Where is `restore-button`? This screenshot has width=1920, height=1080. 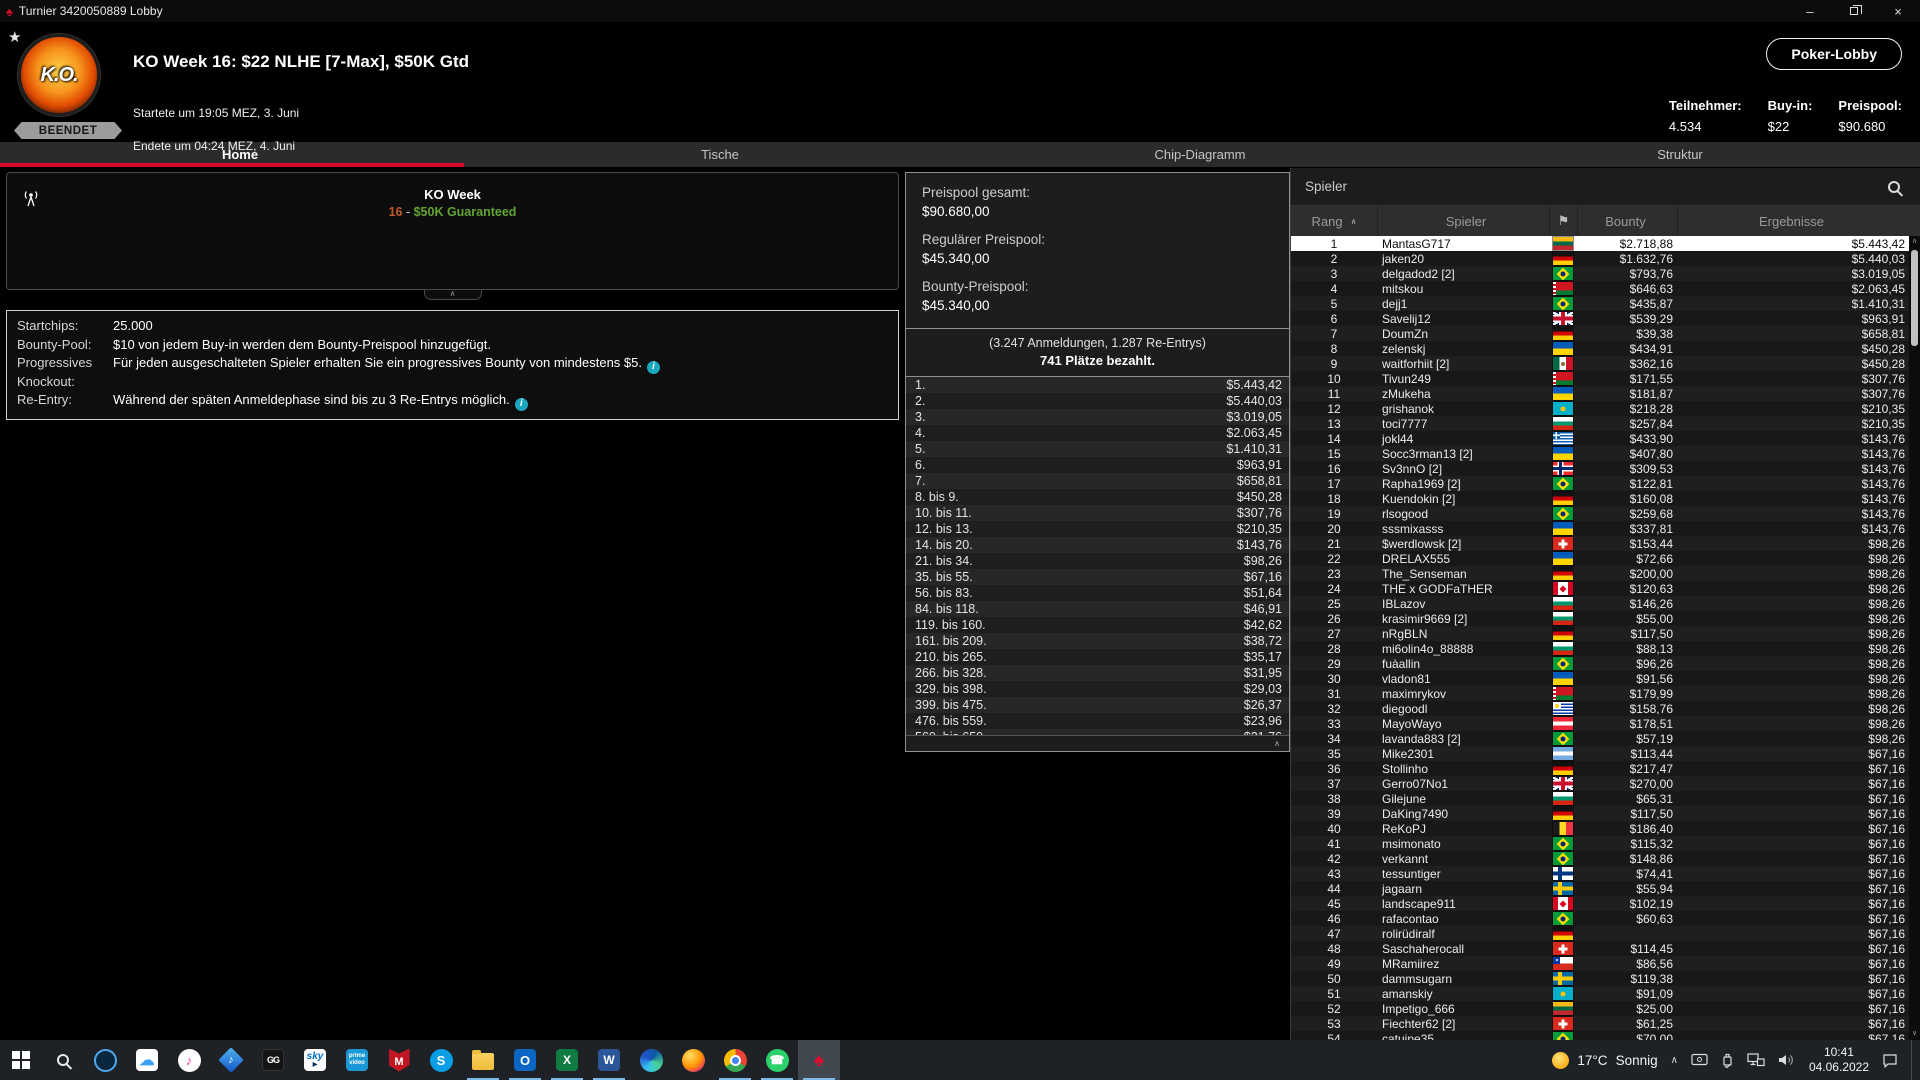 restore-button is located at coordinates (1854, 11).